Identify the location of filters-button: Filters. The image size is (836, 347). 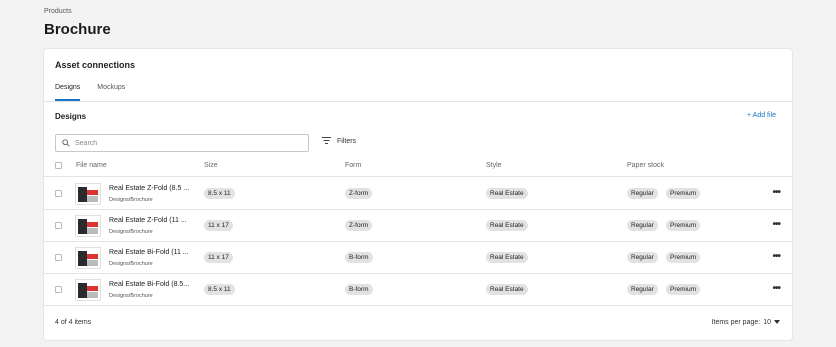
(339, 141).